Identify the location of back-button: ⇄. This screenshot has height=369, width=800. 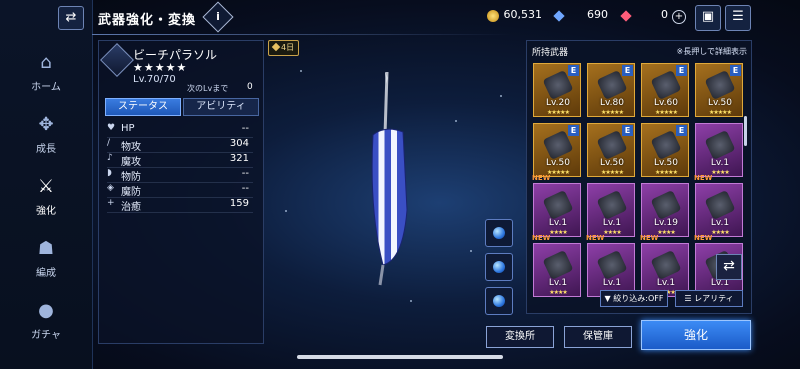
(71, 18).